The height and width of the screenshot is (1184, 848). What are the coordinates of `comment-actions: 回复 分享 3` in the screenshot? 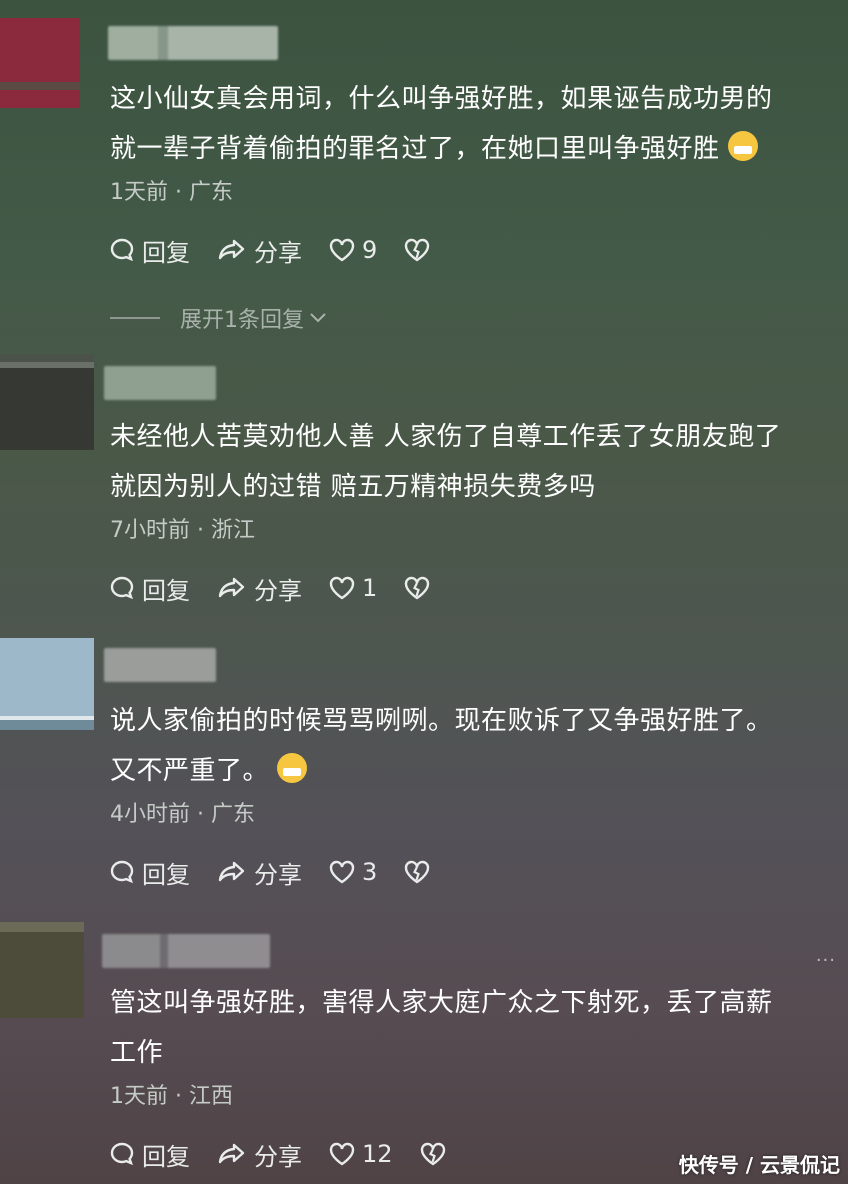 It's located at (285, 872).